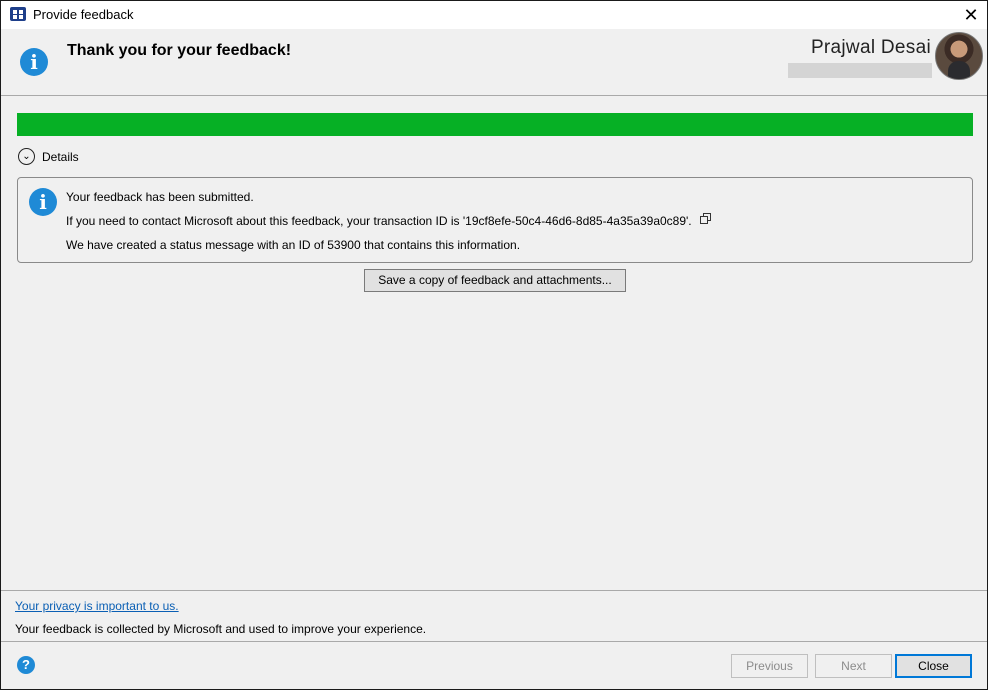  What do you see at coordinates (853, 666) in the screenshot?
I see `next-button: Next` at bounding box center [853, 666].